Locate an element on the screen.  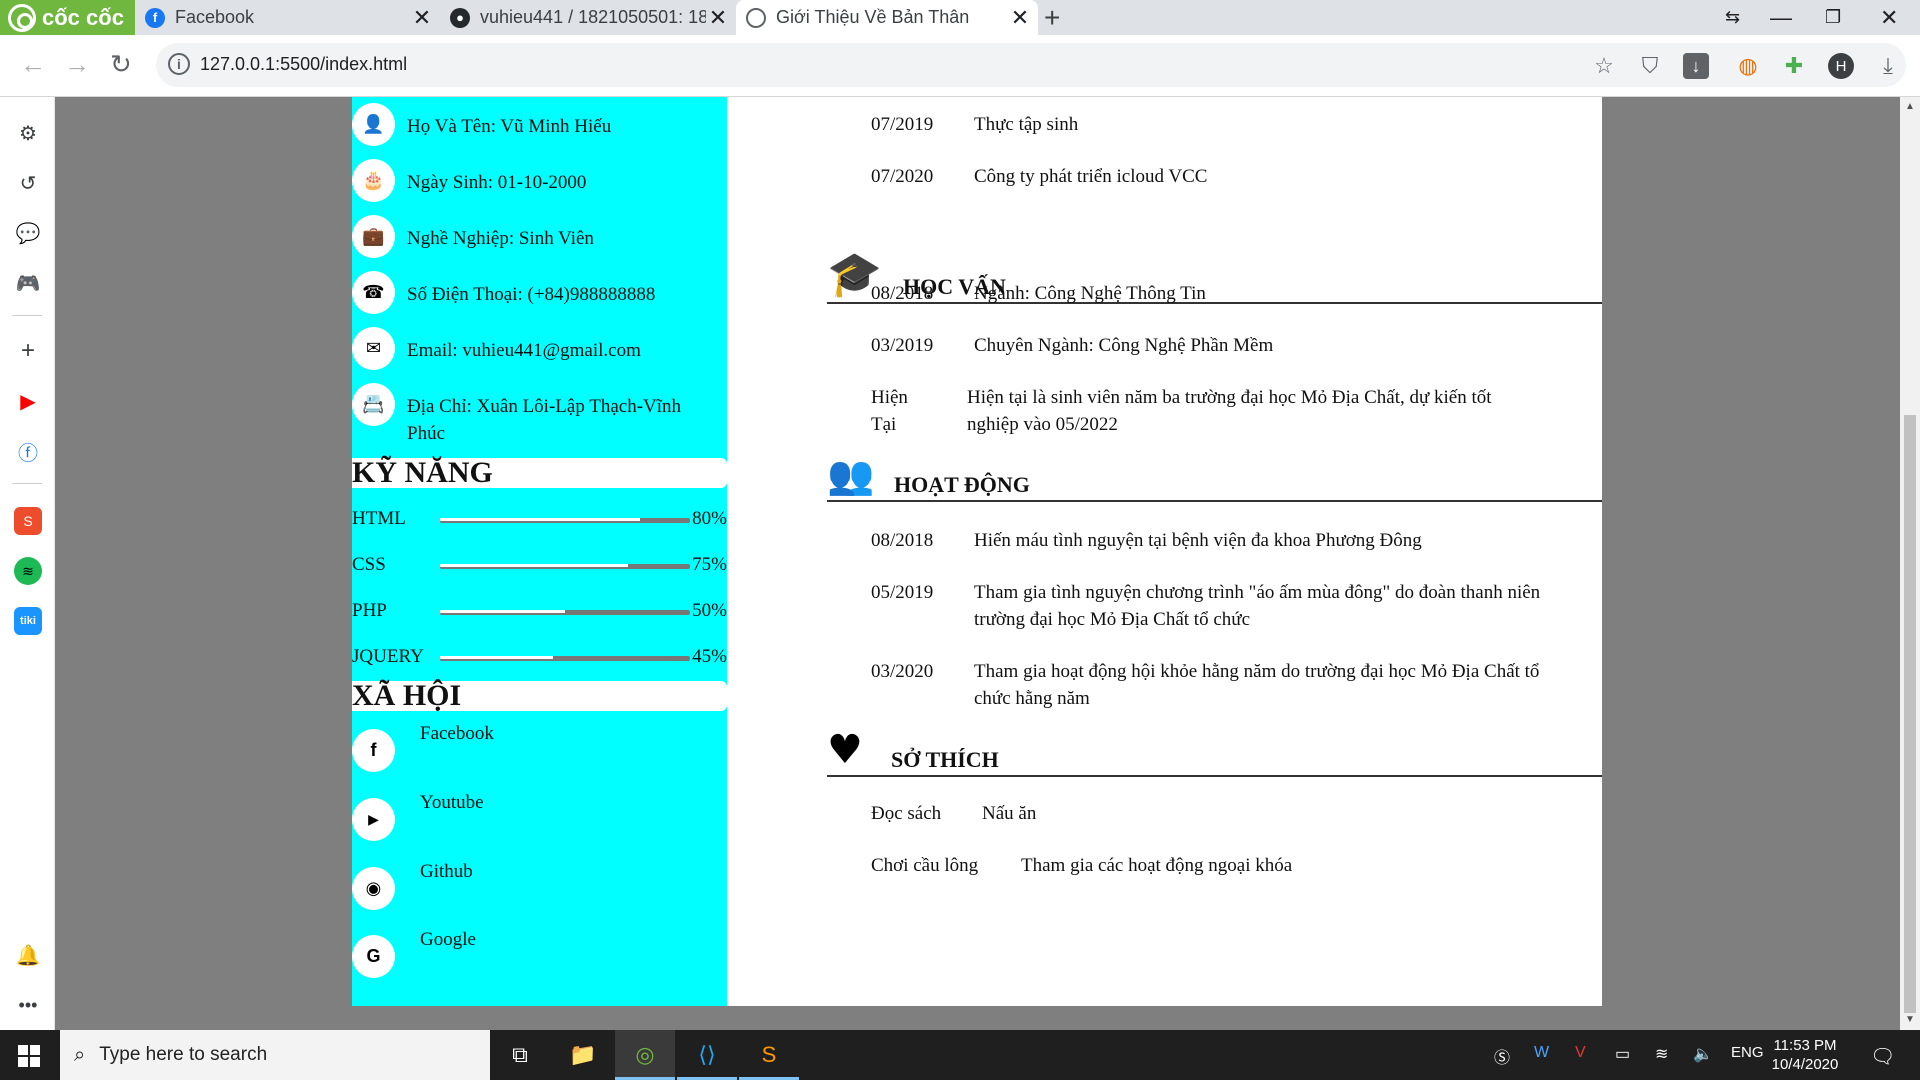
user-icon: 👤 is located at coordinates (373, 124).